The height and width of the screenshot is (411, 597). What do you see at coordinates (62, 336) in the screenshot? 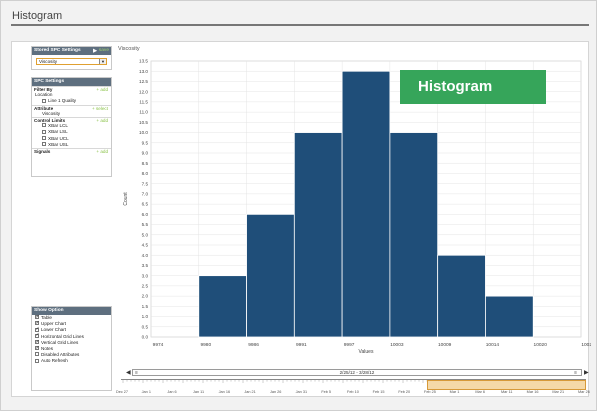
I see `show-option-label: Horizontal Grid Lines` at bounding box center [62, 336].